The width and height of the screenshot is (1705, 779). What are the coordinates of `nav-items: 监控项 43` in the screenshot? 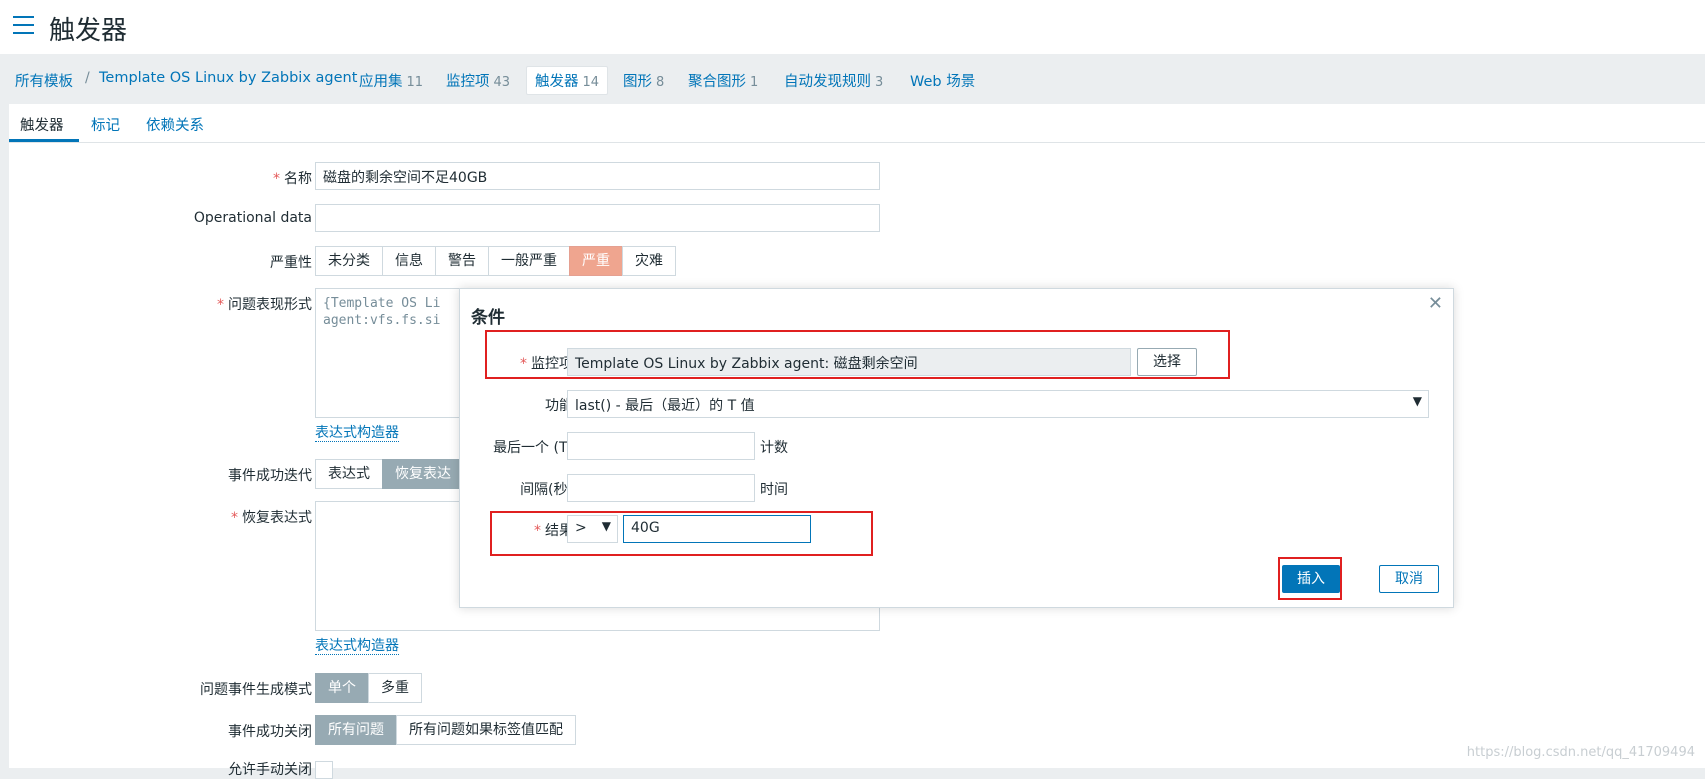 It's located at (478, 80).